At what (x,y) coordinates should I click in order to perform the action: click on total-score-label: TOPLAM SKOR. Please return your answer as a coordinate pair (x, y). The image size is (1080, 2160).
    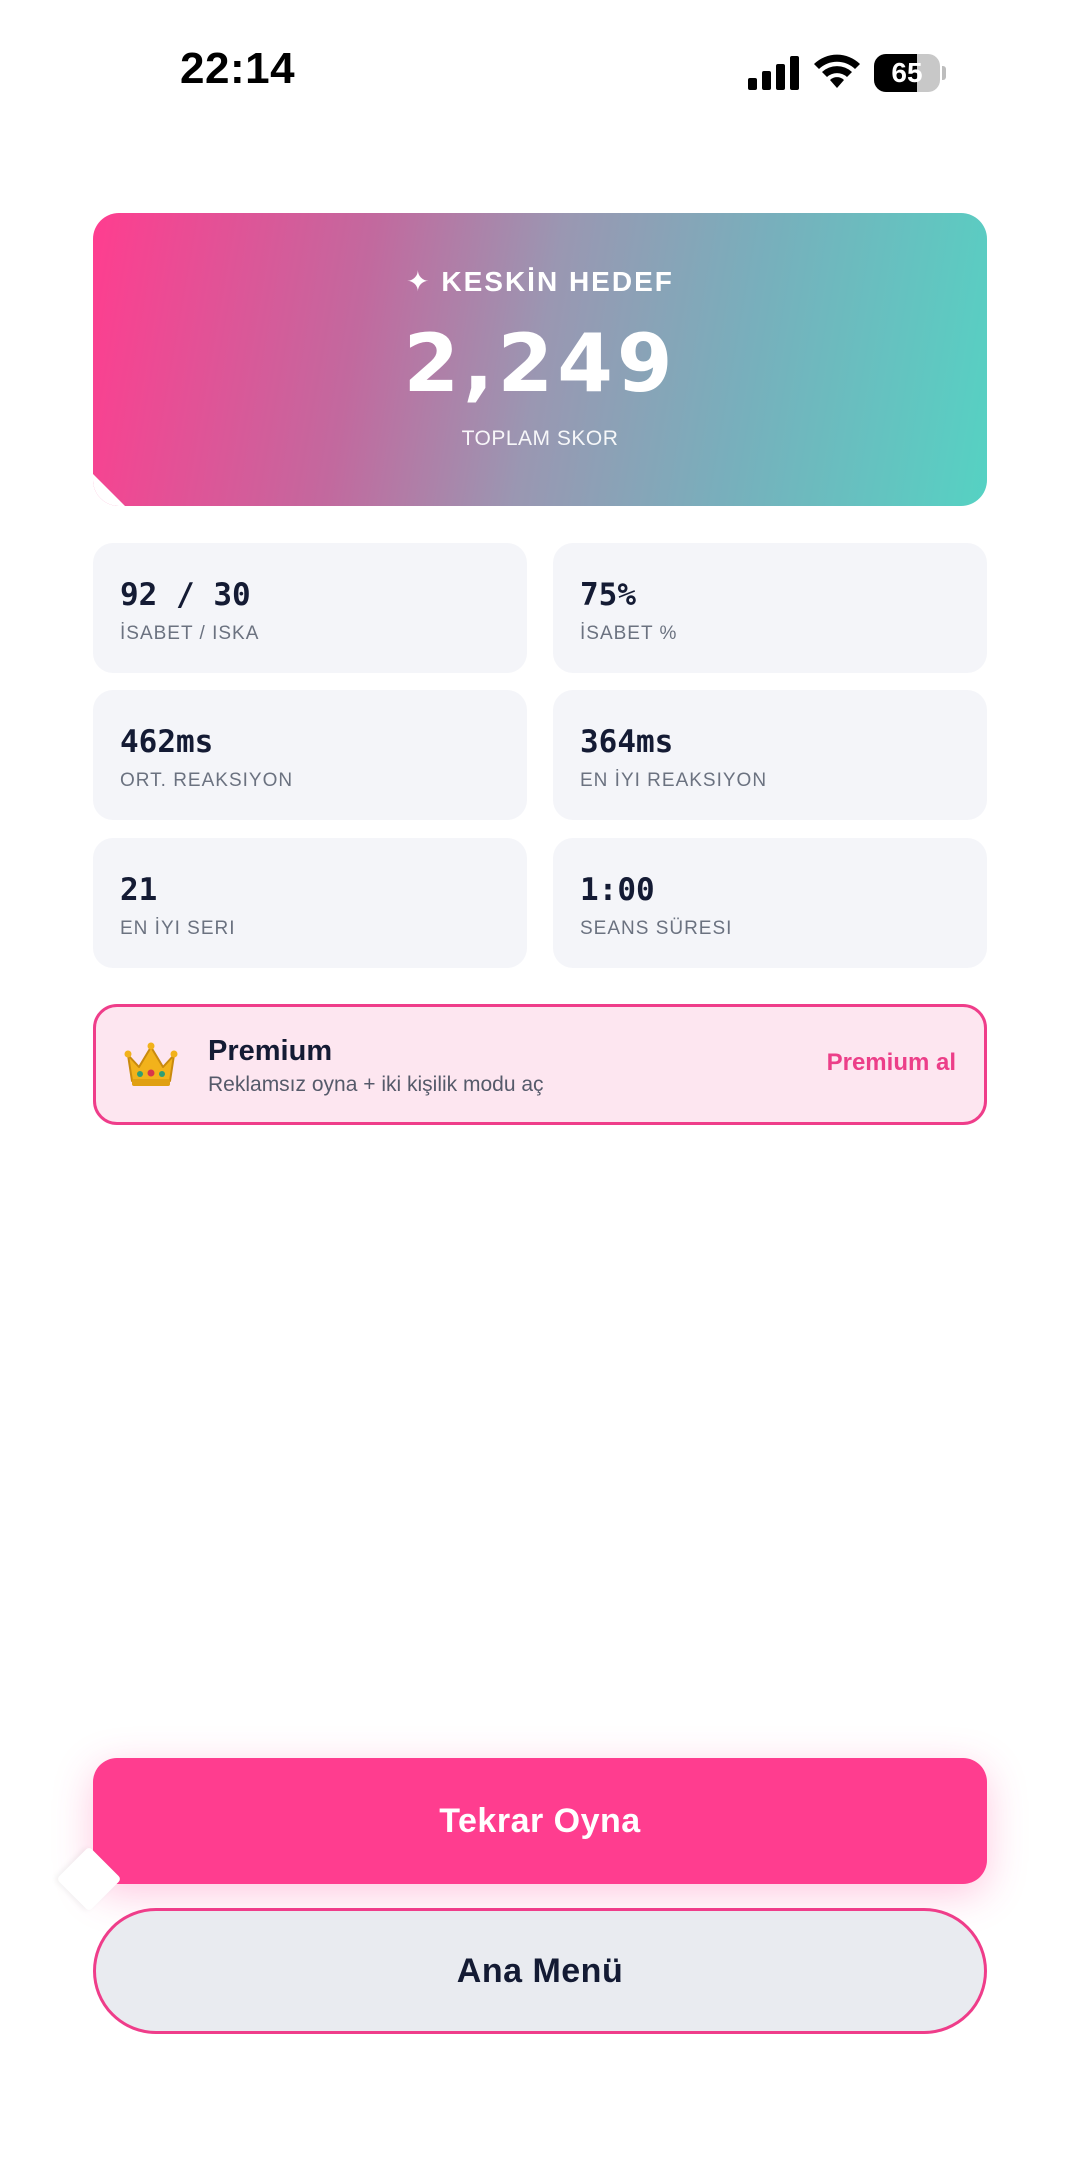
    Looking at the image, I should click on (540, 438).